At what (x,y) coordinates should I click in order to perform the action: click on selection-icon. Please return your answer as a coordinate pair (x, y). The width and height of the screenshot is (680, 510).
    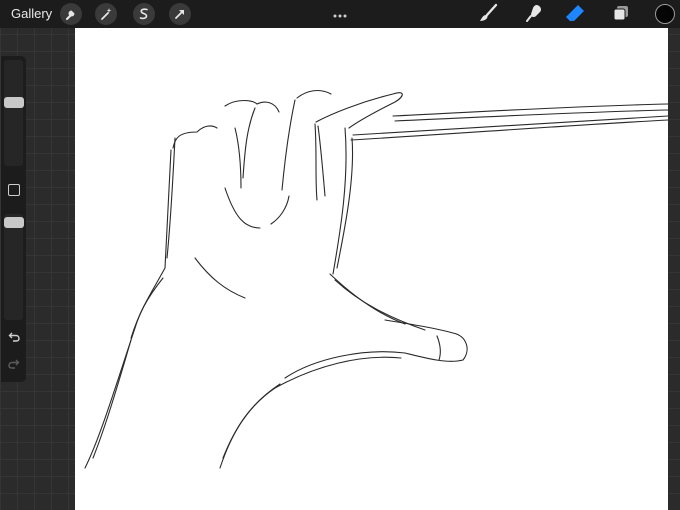
    Looking at the image, I should click on (144, 14).